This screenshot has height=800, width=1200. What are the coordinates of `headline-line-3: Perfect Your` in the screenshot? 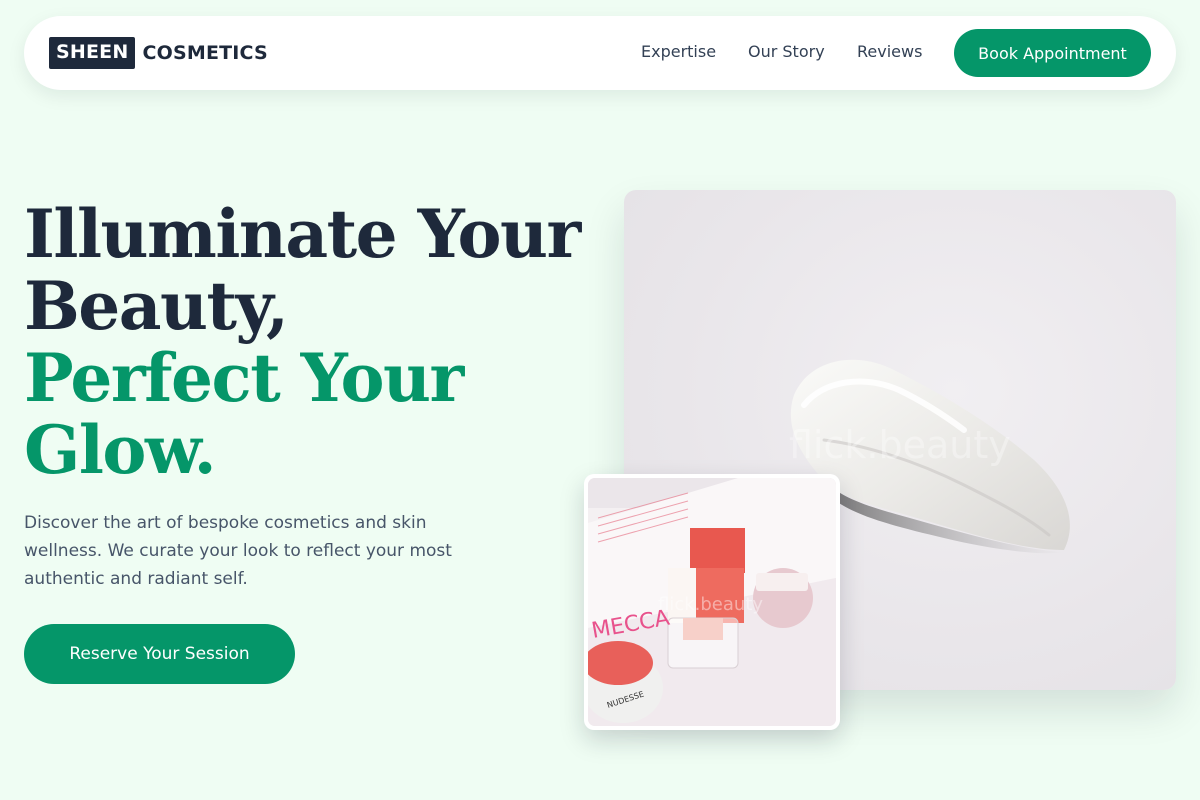 It's located at (244, 378).